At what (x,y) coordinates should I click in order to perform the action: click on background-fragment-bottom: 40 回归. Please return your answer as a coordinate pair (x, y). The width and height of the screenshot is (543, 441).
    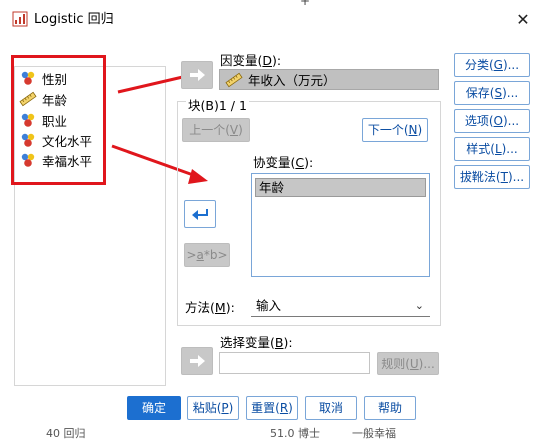
    Looking at the image, I should click on (66, 433).